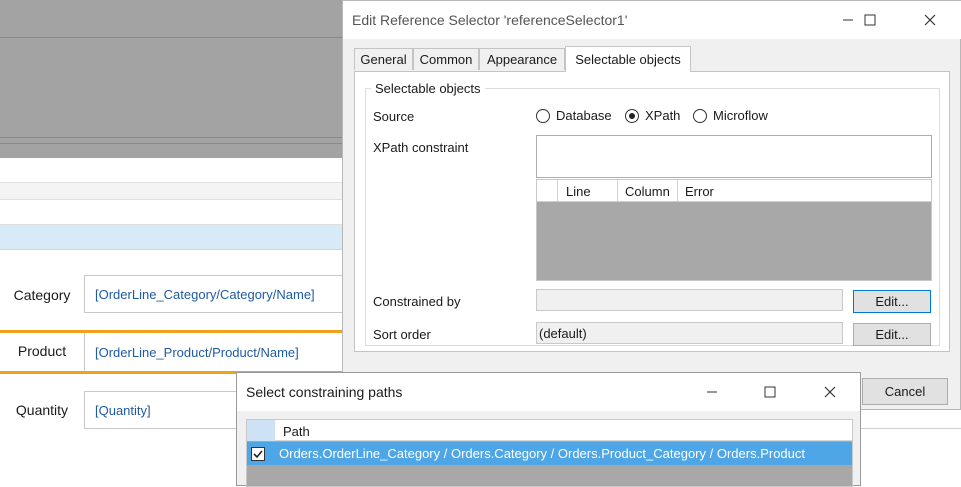  What do you see at coordinates (699, 191) in the screenshot?
I see `column-header-error: Error` at bounding box center [699, 191].